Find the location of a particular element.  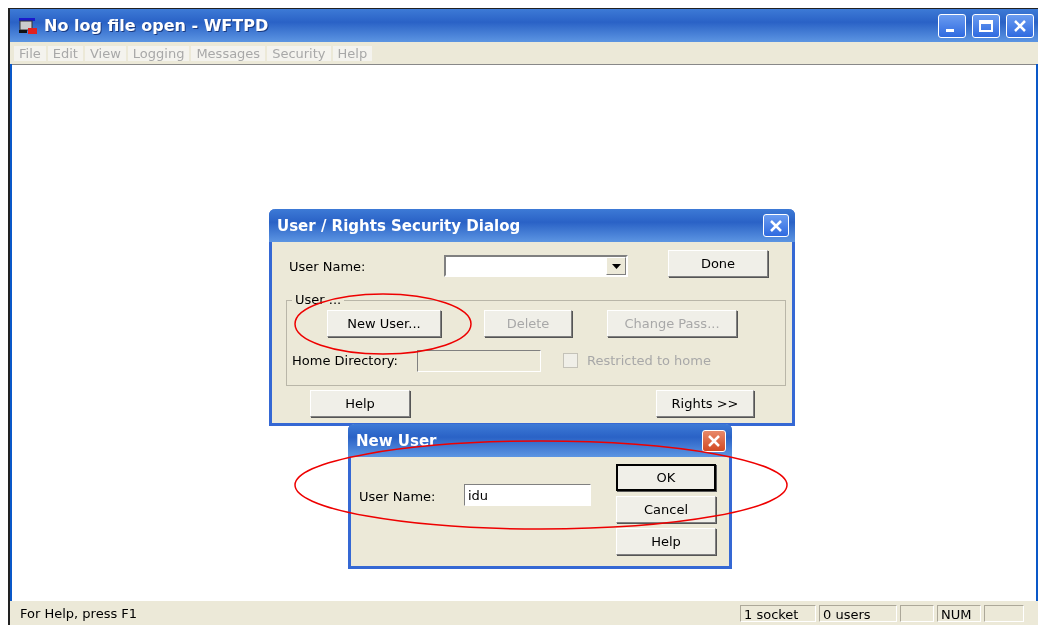

dialog-title: User / Rights Security Dialog is located at coordinates (399, 225).